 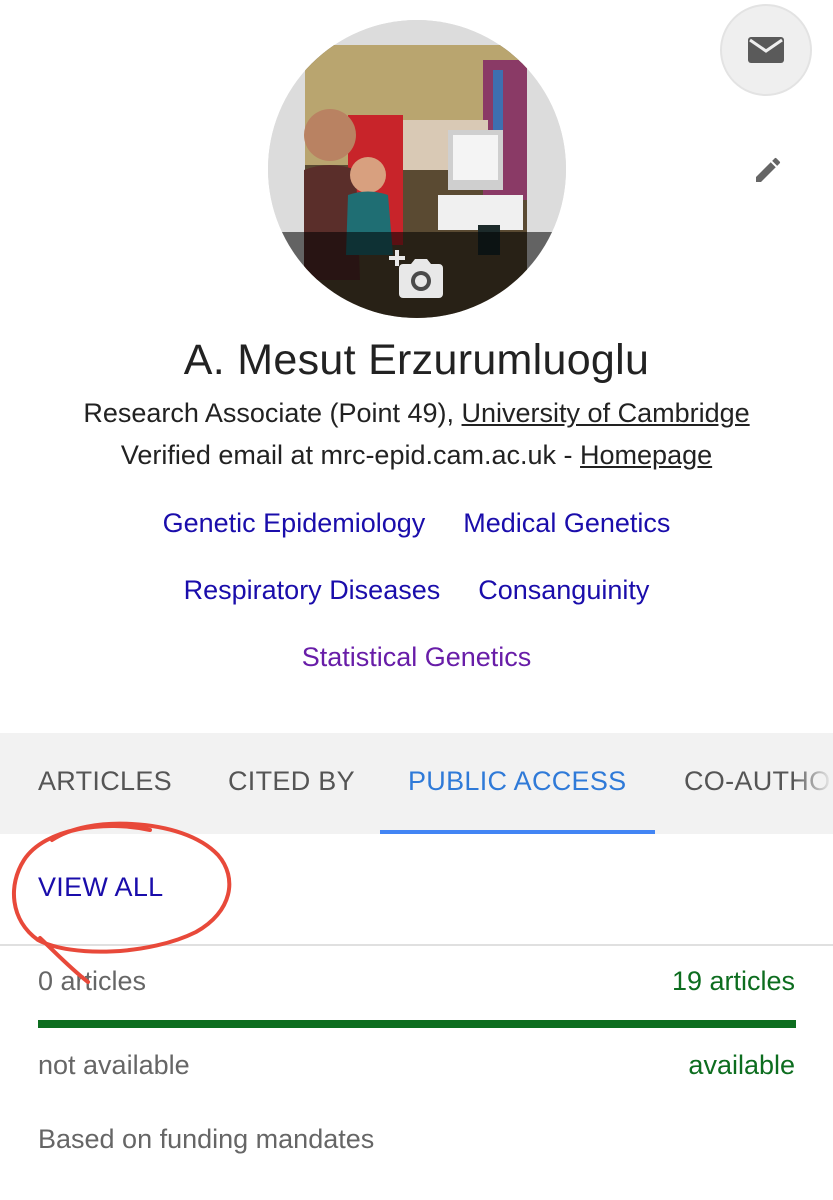 What do you see at coordinates (206, 1139) in the screenshot?
I see `funding-mandates-note: Based on funding mandates` at bounding box center [206, 1139].